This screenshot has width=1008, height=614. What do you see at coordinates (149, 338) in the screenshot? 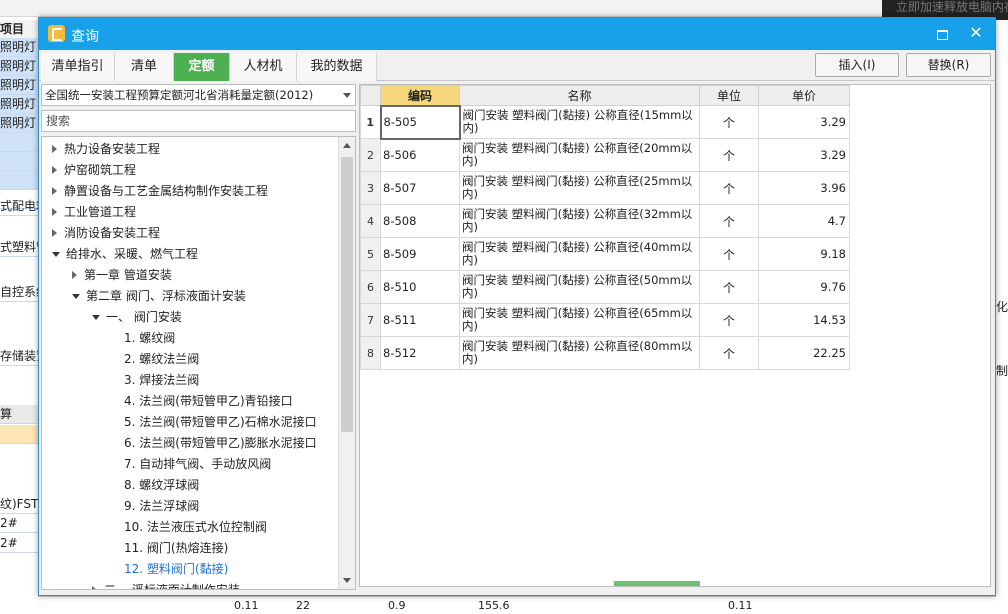
I see `tree-node: 1. 螺纹阀` at bounding box center [149, 338].